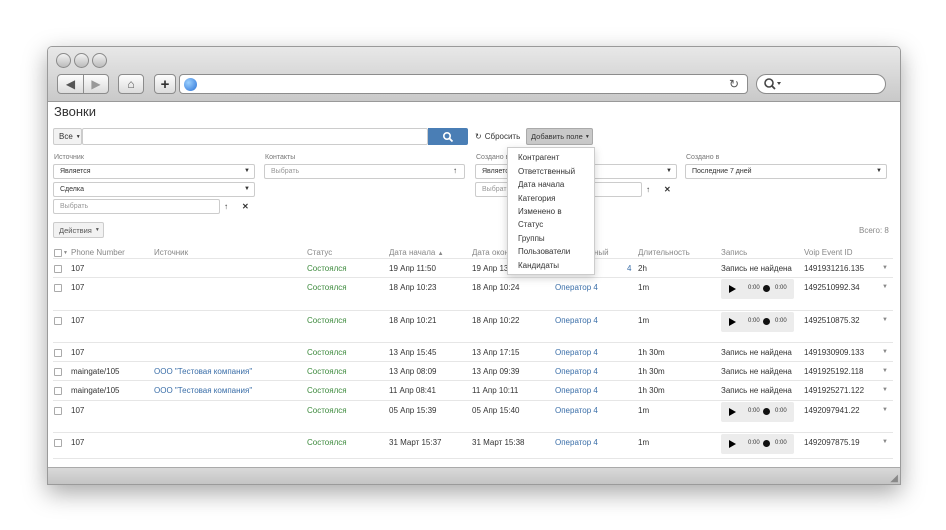 Image resolution: width=946 pixels, height=530 pixels. I want to click on column-header-start: Дата начала ▲, so click(416, 252).